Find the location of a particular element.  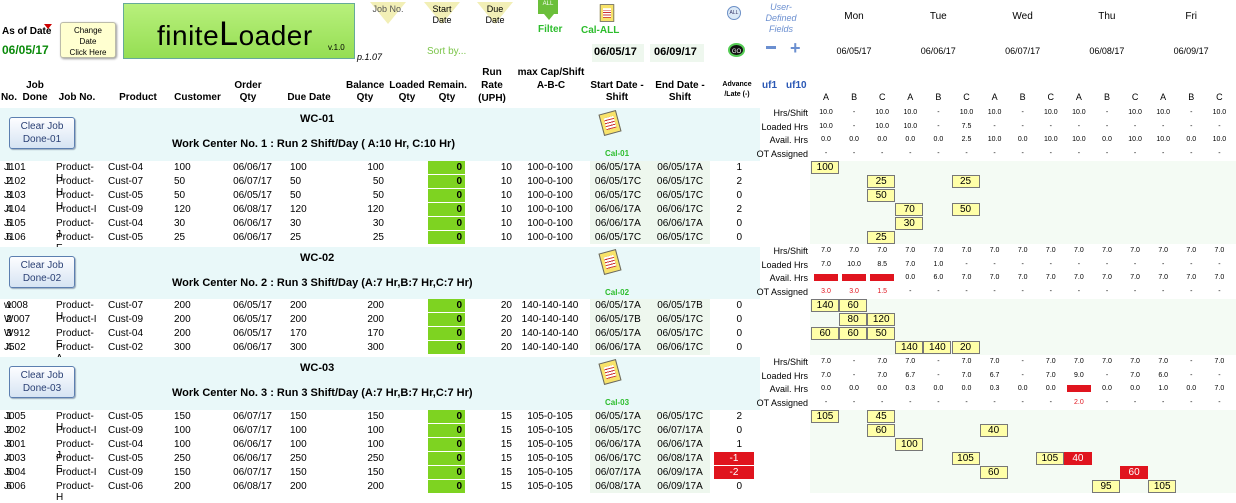

table-cell: J004 is located at coordinates (15, 472).